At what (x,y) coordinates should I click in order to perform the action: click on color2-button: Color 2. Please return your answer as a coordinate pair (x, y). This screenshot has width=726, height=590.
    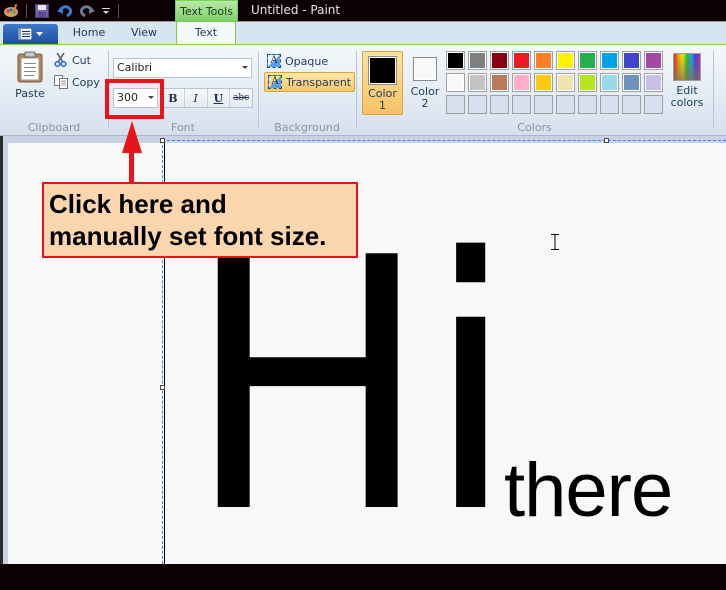
    Looking at the image, I should click on (425, 83).